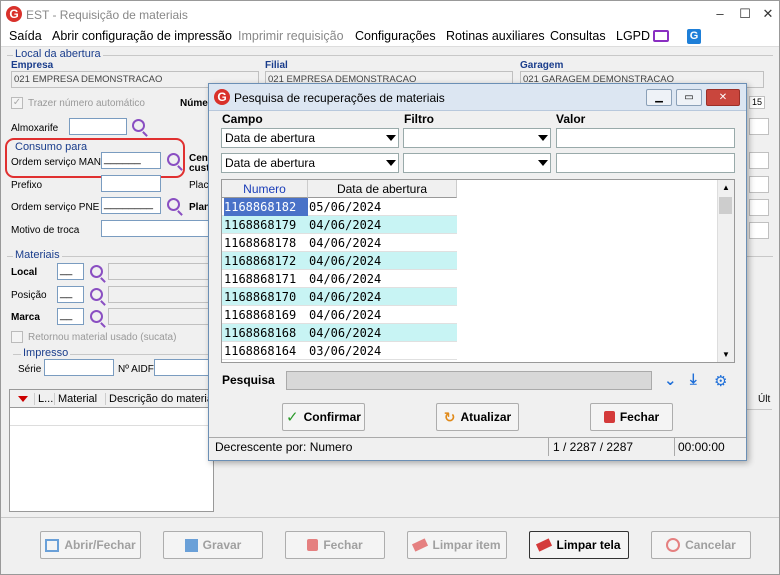 This screenshot has width=780, height=575. Describe the element at coordinates (310, 138) in the screenshot. I see `campo-select-1: Data de abertura` at that location.